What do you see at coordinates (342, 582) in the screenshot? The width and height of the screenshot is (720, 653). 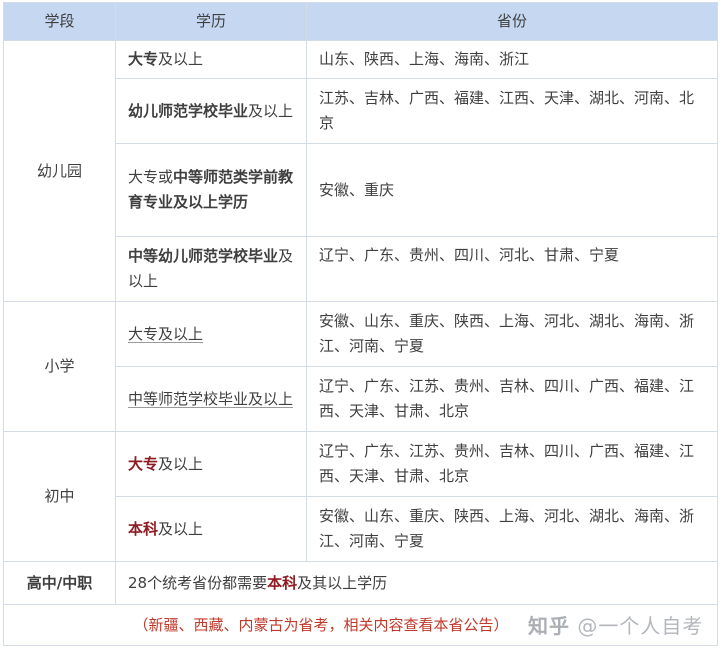 I see `high-text-post: 及其以上学历` at bounding box center [342, 582].